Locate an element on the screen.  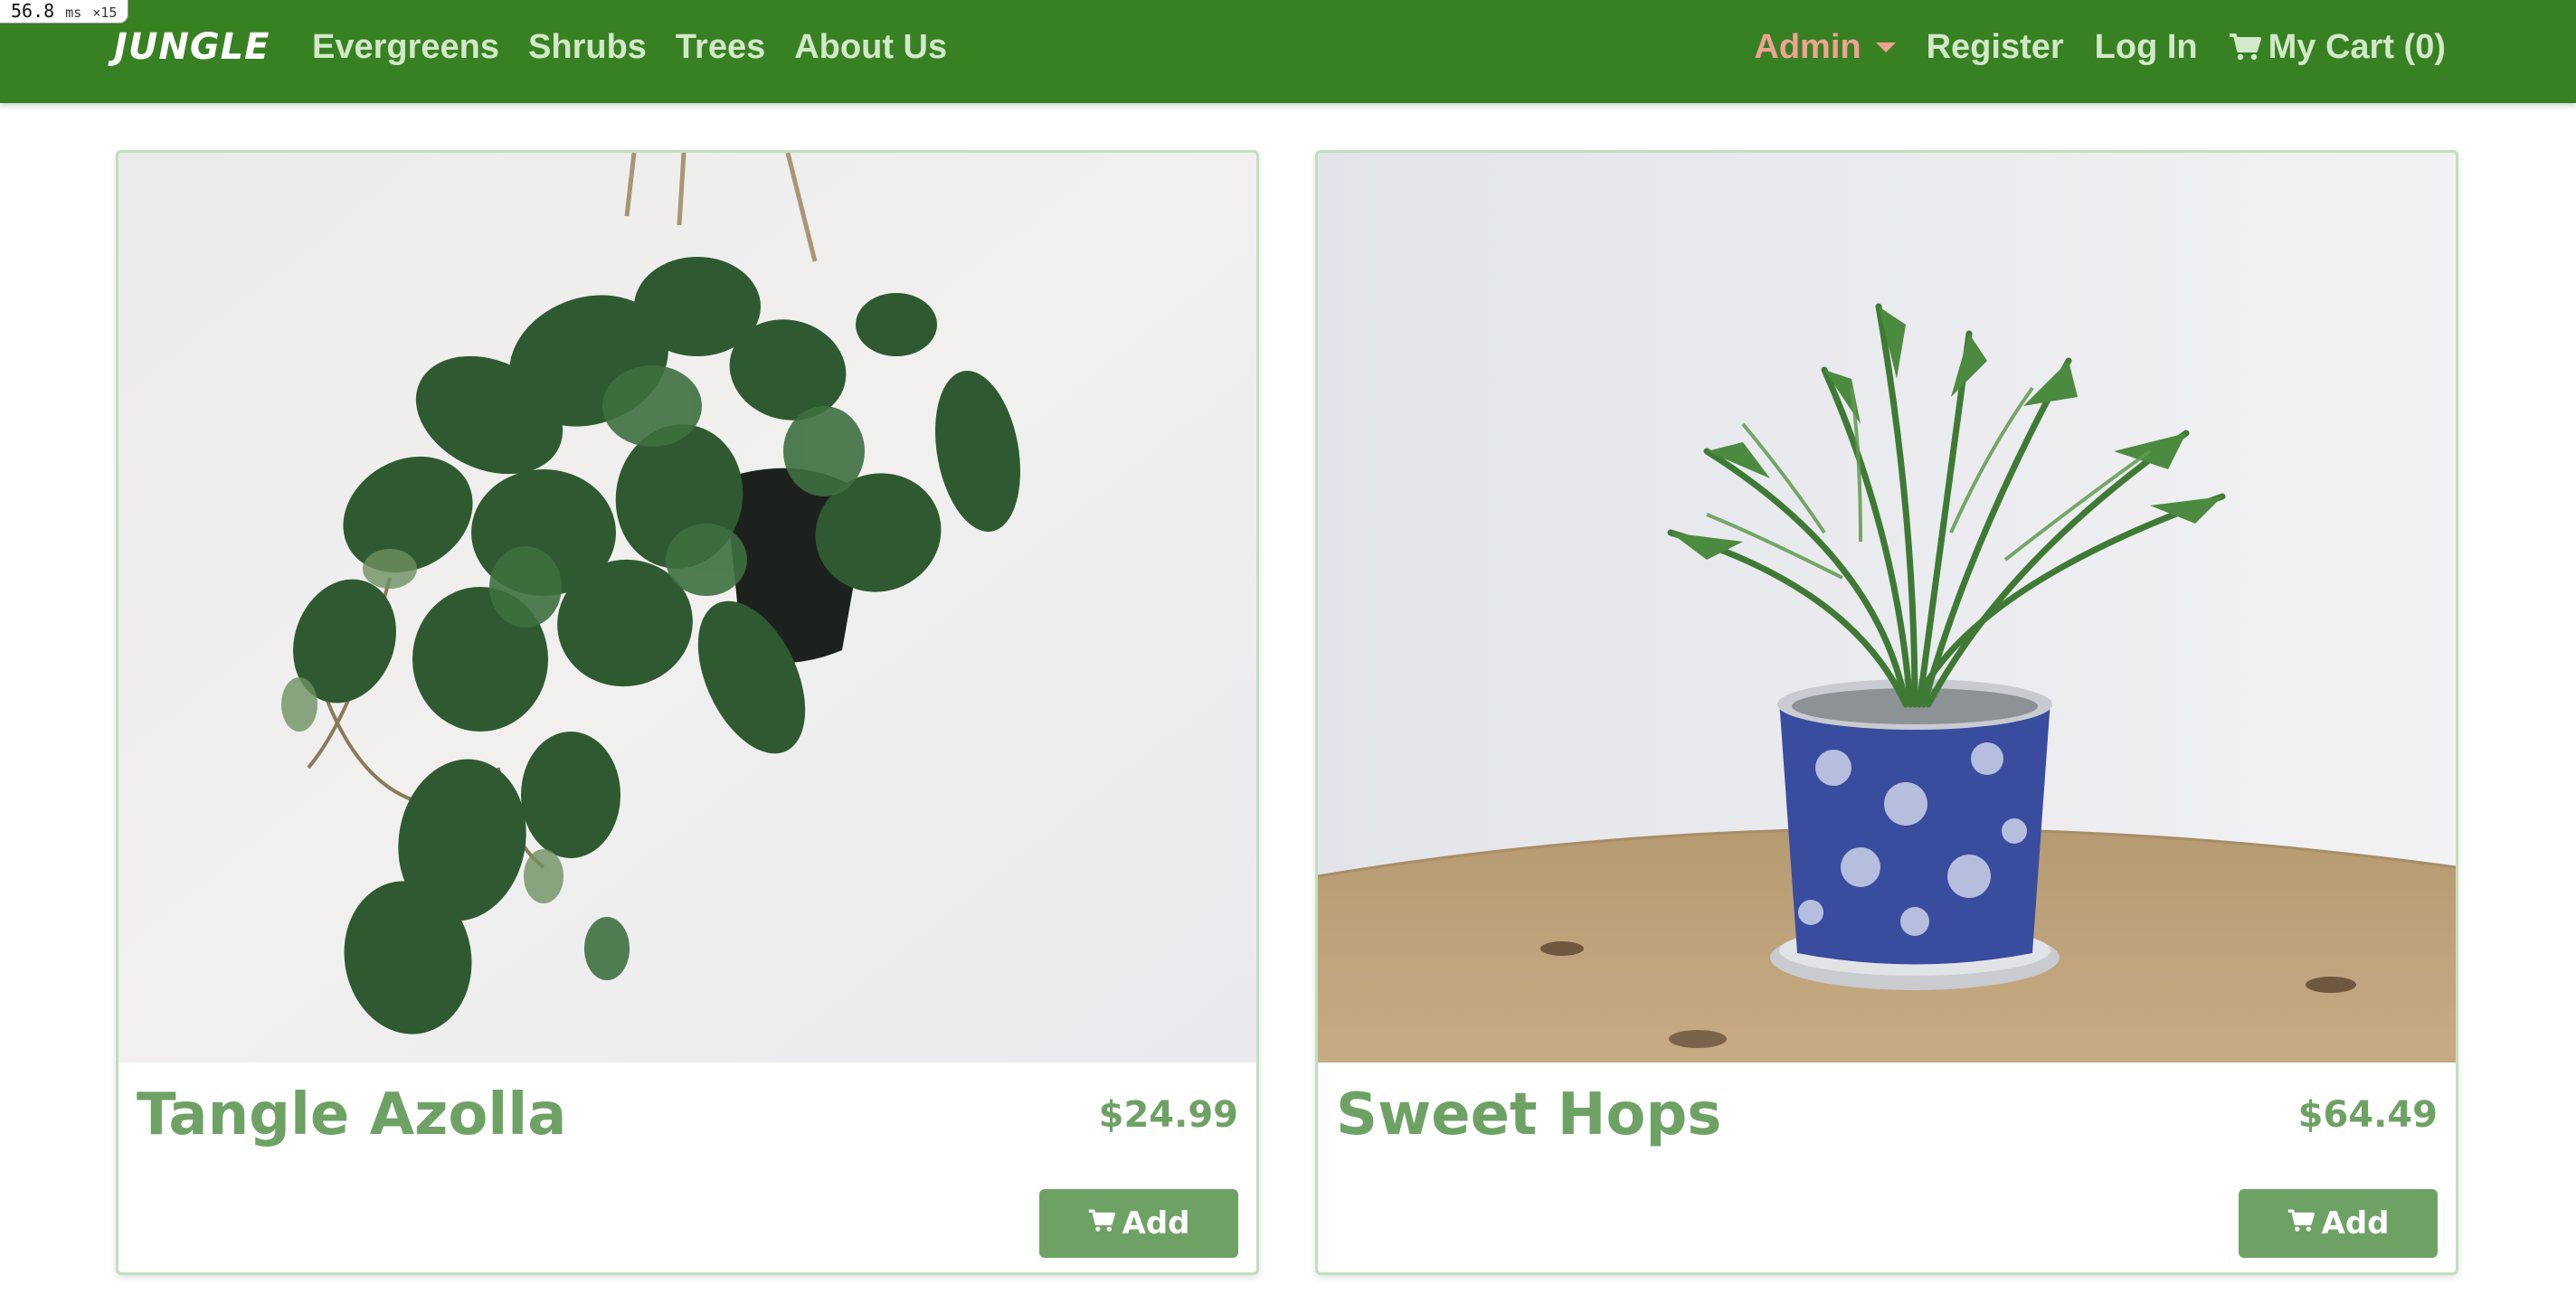
register-link: Register is located at coordinates (1996, 47).